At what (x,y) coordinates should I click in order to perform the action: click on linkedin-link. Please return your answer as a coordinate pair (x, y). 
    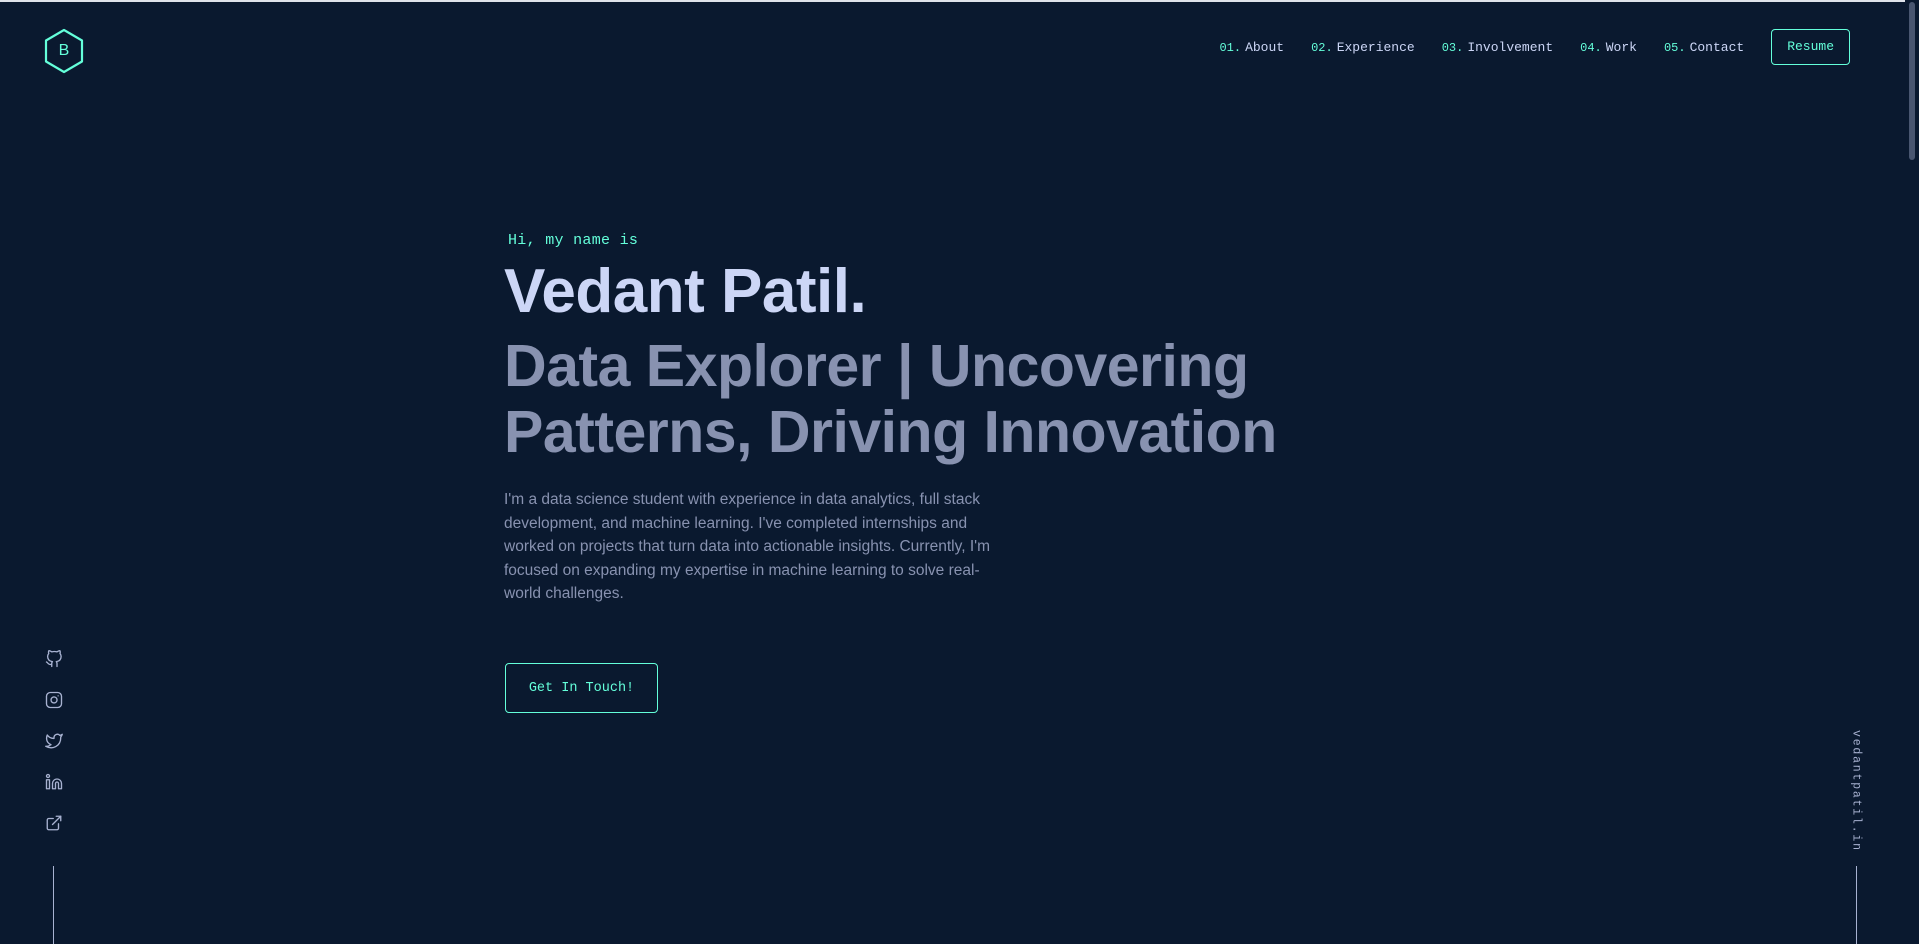
    Looking at the image, I should click on (54, 782).